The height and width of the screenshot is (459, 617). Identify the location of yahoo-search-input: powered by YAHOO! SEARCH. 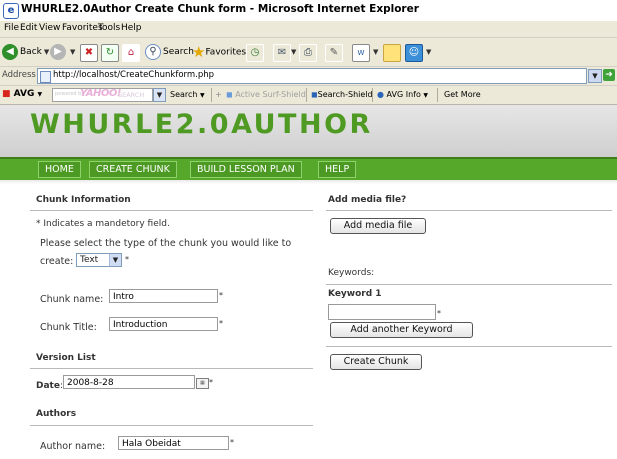
(102, 95).